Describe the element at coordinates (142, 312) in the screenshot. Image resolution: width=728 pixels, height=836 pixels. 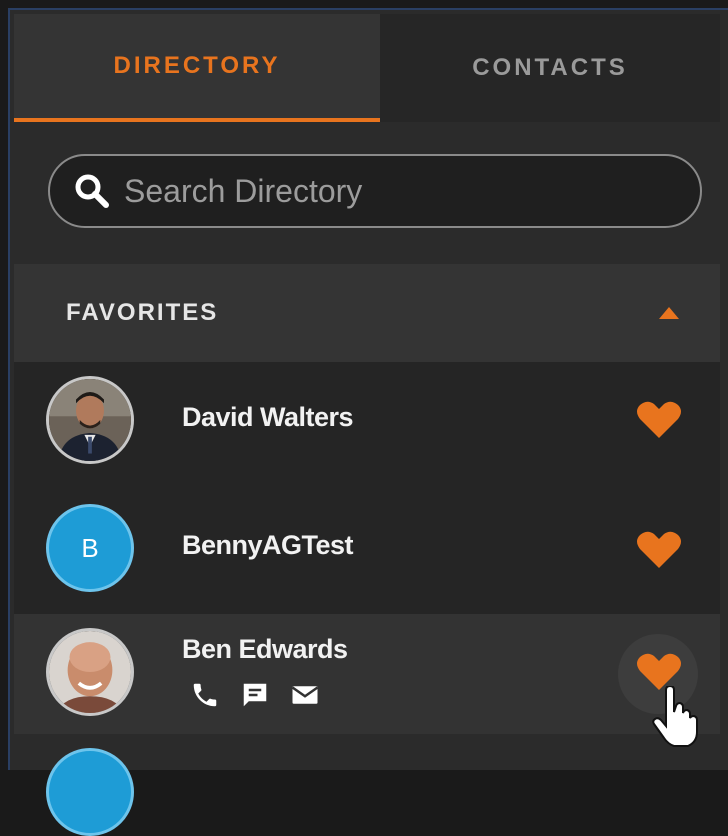
I see `favorites-title: FAVORITES` at that location.